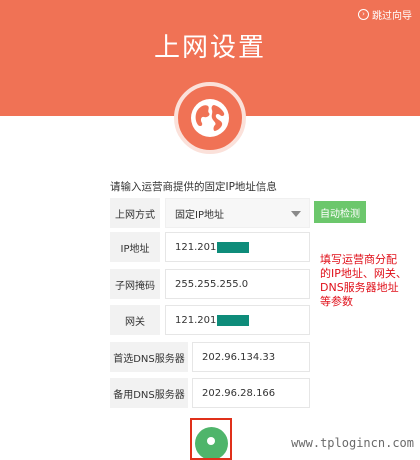 This screenshot has height=460, width=420. Describe the element at coordinates (251, 357) in the screenshot. I see `dns-primary-field: 202.96.134.33` at that location.